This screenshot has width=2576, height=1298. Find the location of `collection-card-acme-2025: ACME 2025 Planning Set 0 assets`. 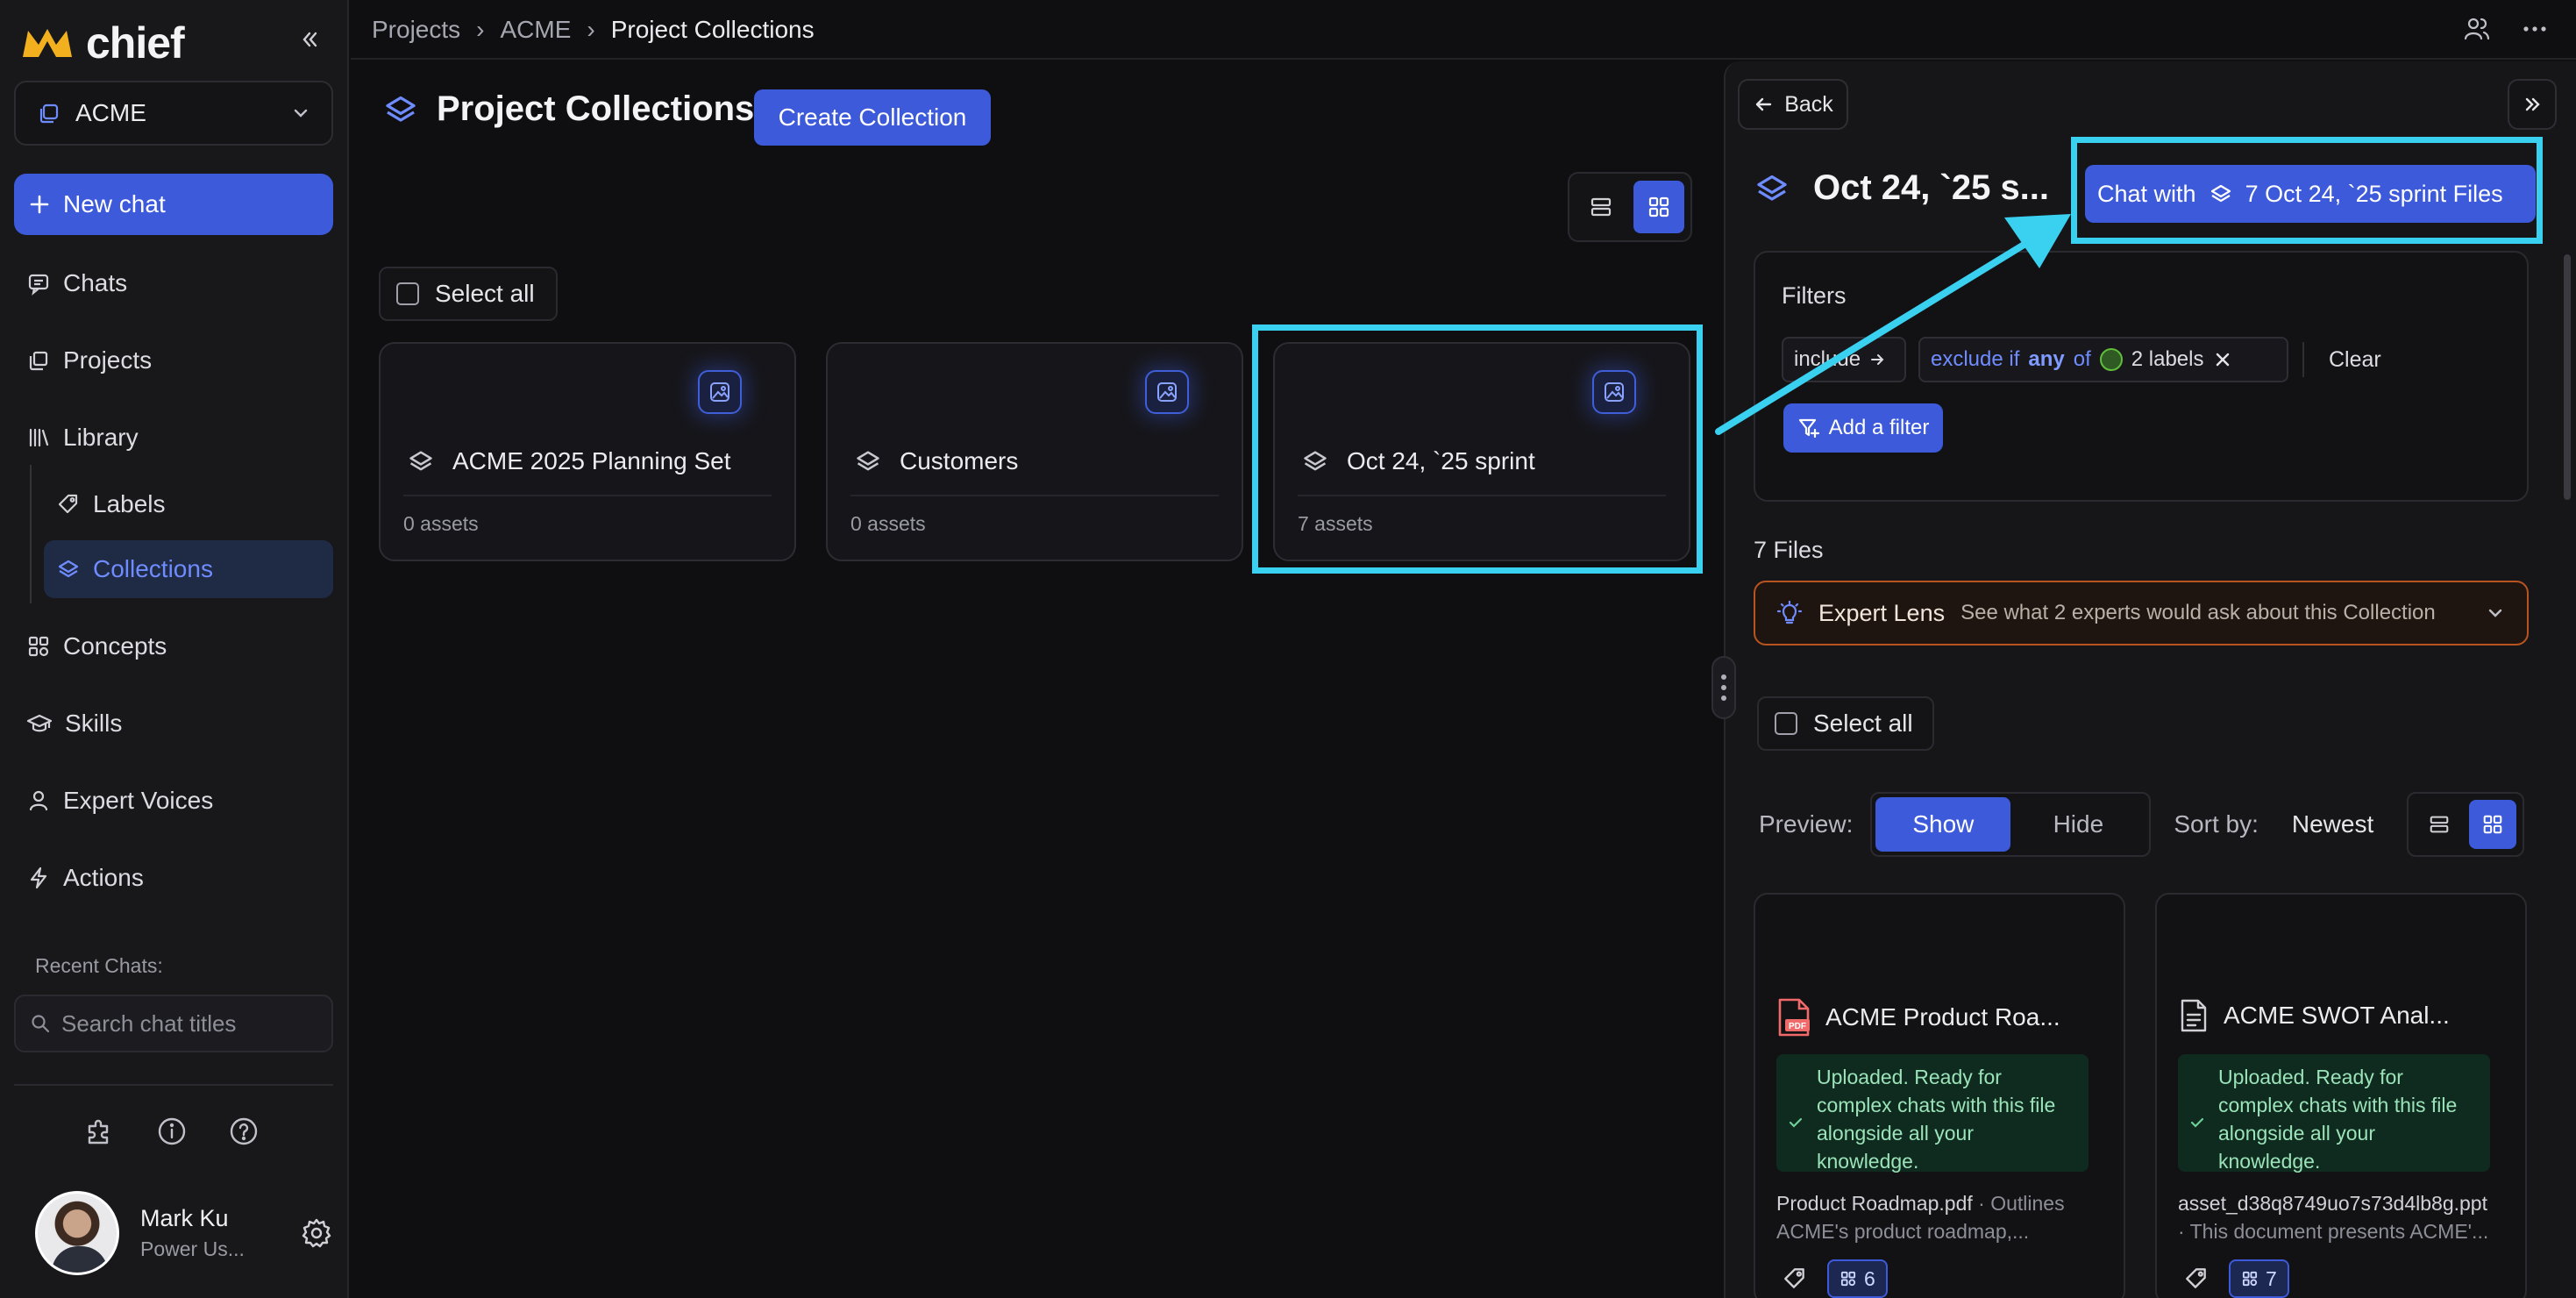

collection-card-acme-2025: ACME 2025 Planning Set 0 assets is located at coordinates (587, 451).